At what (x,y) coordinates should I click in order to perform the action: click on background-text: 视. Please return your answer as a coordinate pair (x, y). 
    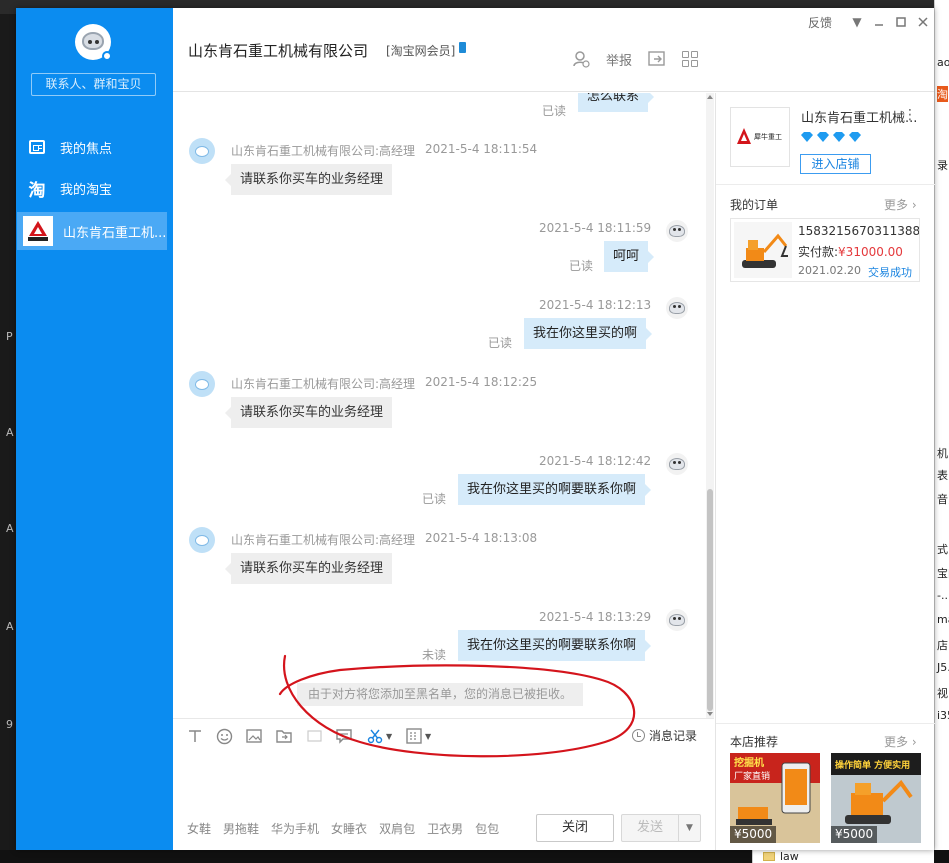
    Looking at the image, I should click on (942, 693).